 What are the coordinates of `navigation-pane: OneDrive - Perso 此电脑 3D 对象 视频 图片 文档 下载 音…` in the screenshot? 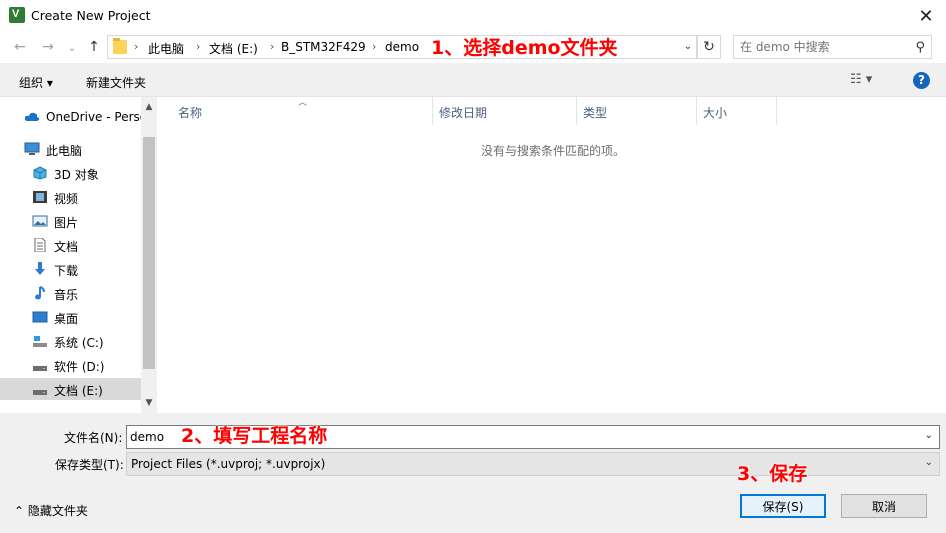 It's located at (78, 255).